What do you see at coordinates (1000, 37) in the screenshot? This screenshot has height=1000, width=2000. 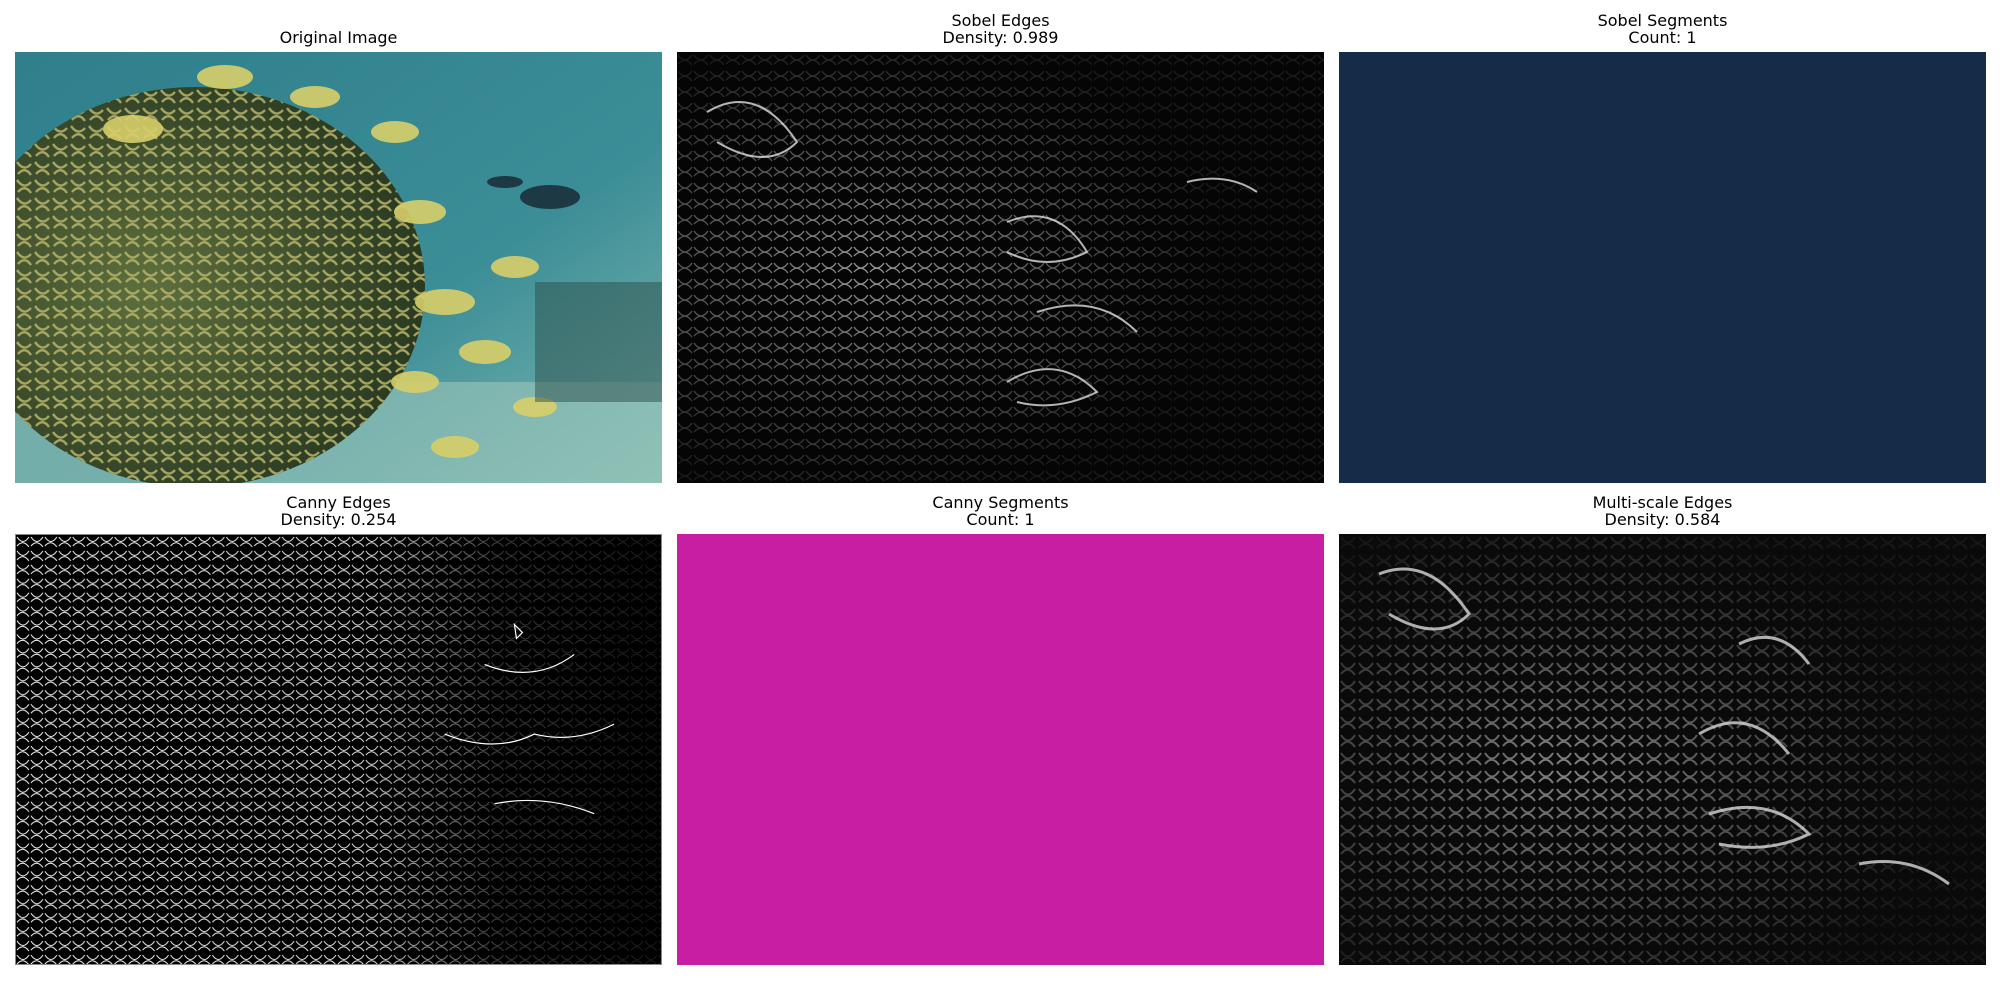 I see `panel-subtitle: Density: 0.989` at bounding box center [1000, 37].